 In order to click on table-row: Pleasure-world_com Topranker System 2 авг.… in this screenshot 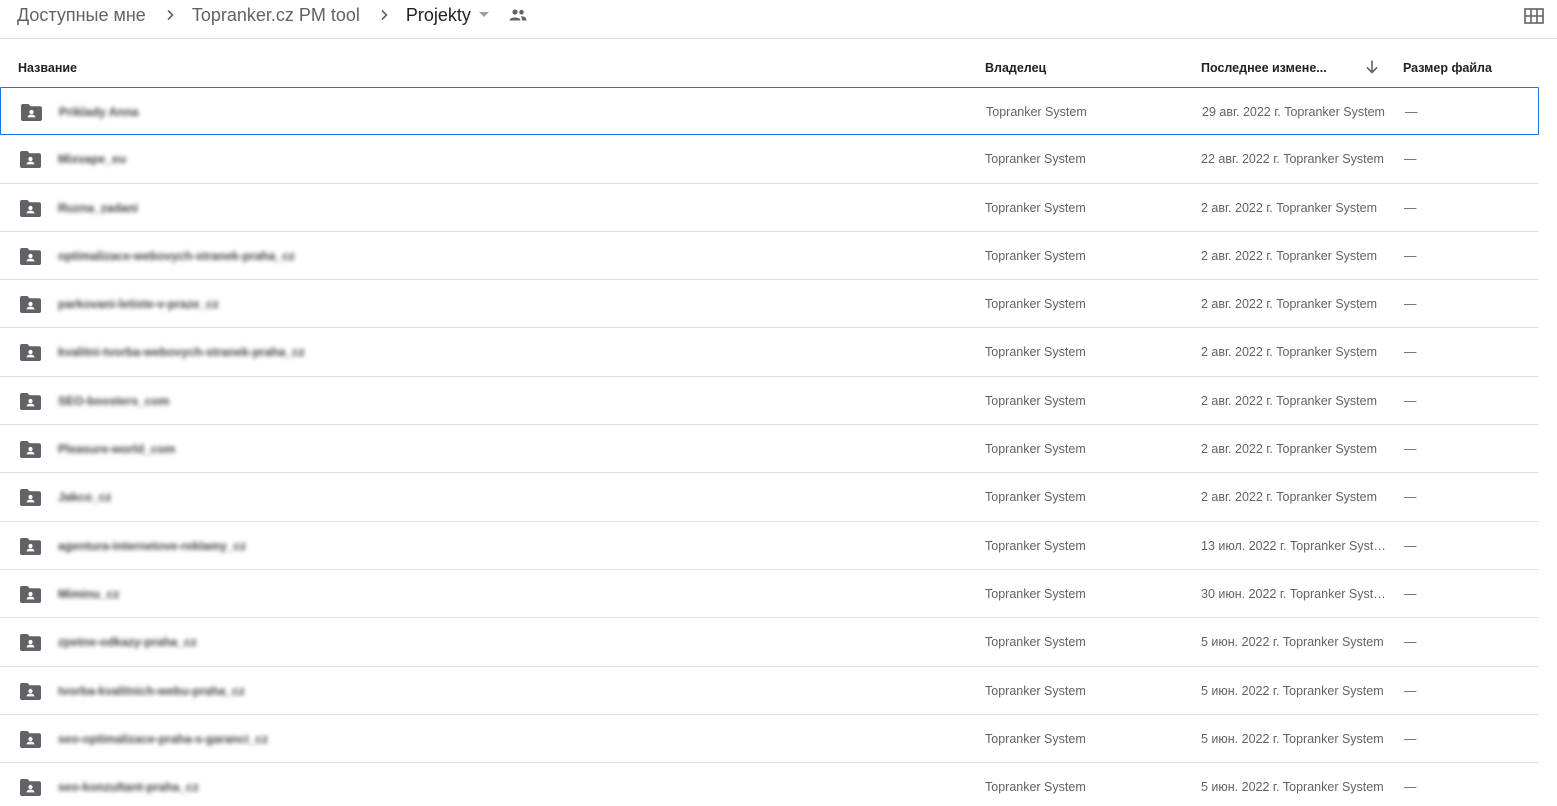, I will do `click(769, 449)`.